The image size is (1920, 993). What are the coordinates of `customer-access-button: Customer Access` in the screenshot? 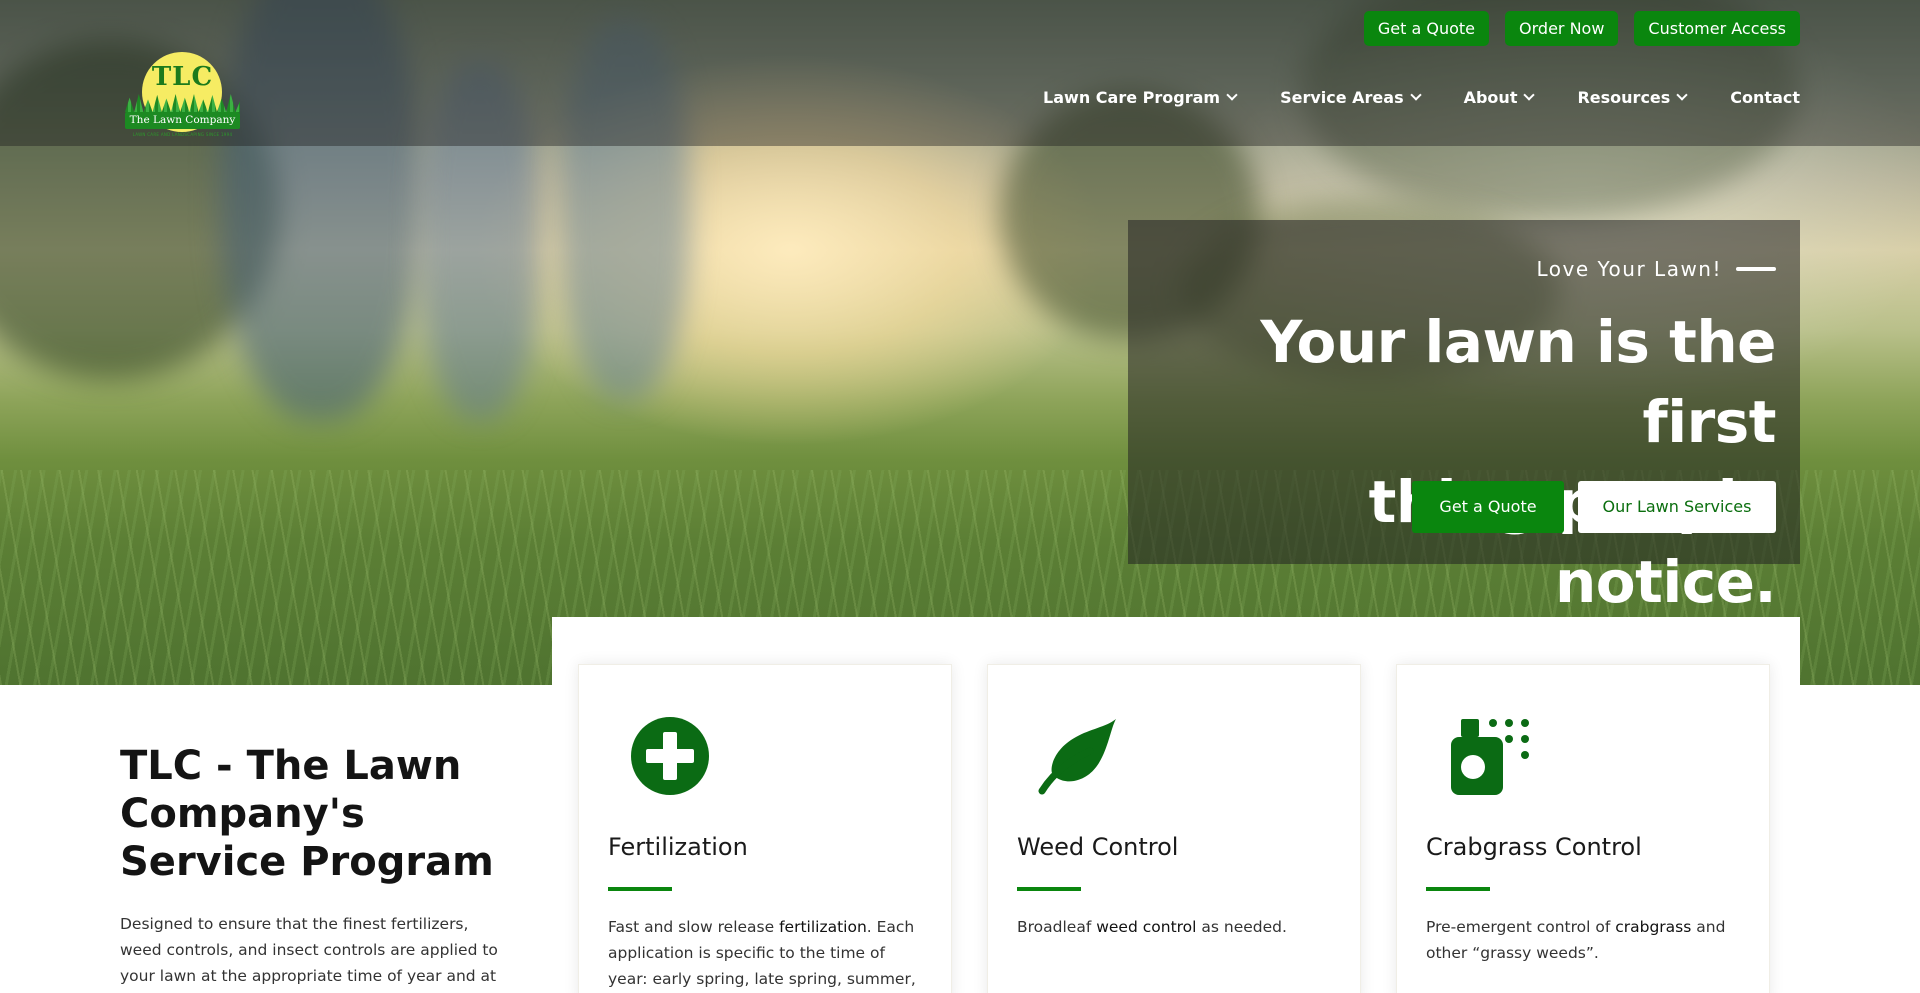 It's located at (1717, 28).